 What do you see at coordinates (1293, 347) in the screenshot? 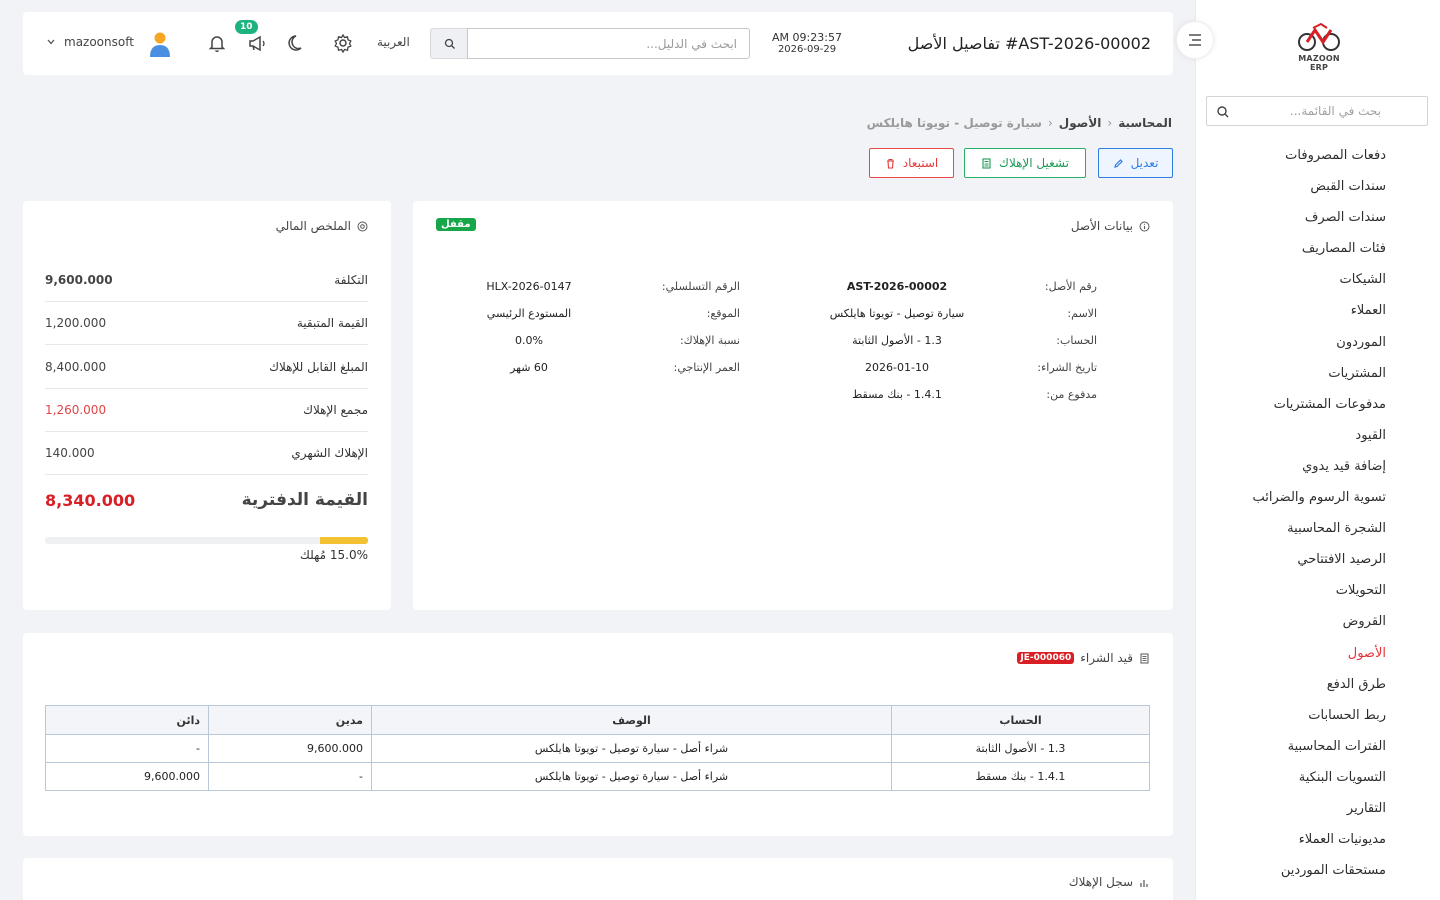
I see `sidebar-item: الموردون` at bounding box center [1293, 347].